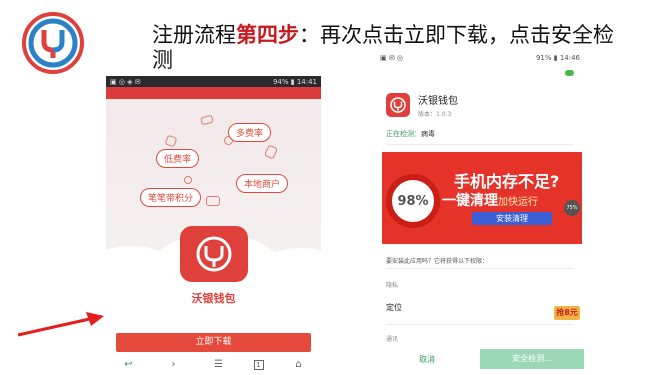 This screenshot has width=667, height=375. I want to click on permission-question: 要安装此应用吗？它将获得以下权限：, so click(437, 261).